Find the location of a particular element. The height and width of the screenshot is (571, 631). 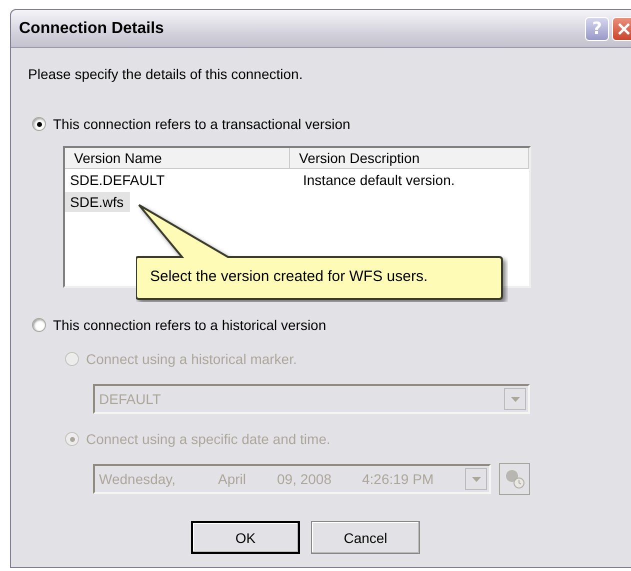

clock-button is located at coordinates (514, 479).